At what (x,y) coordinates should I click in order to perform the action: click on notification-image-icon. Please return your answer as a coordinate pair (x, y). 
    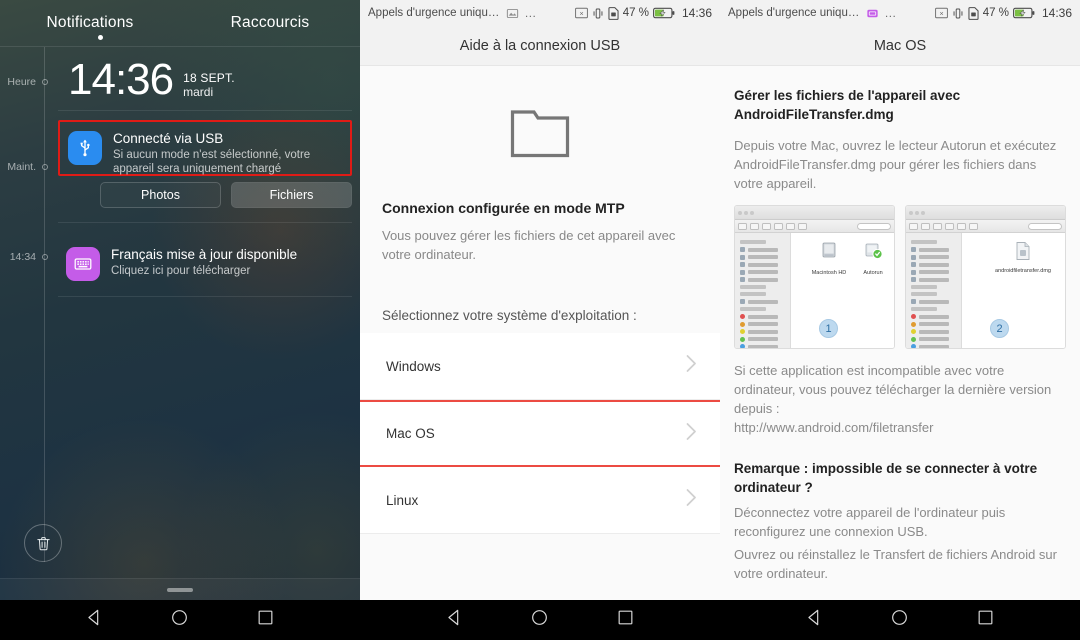
    Looking at the image, I should click on (512, 13).